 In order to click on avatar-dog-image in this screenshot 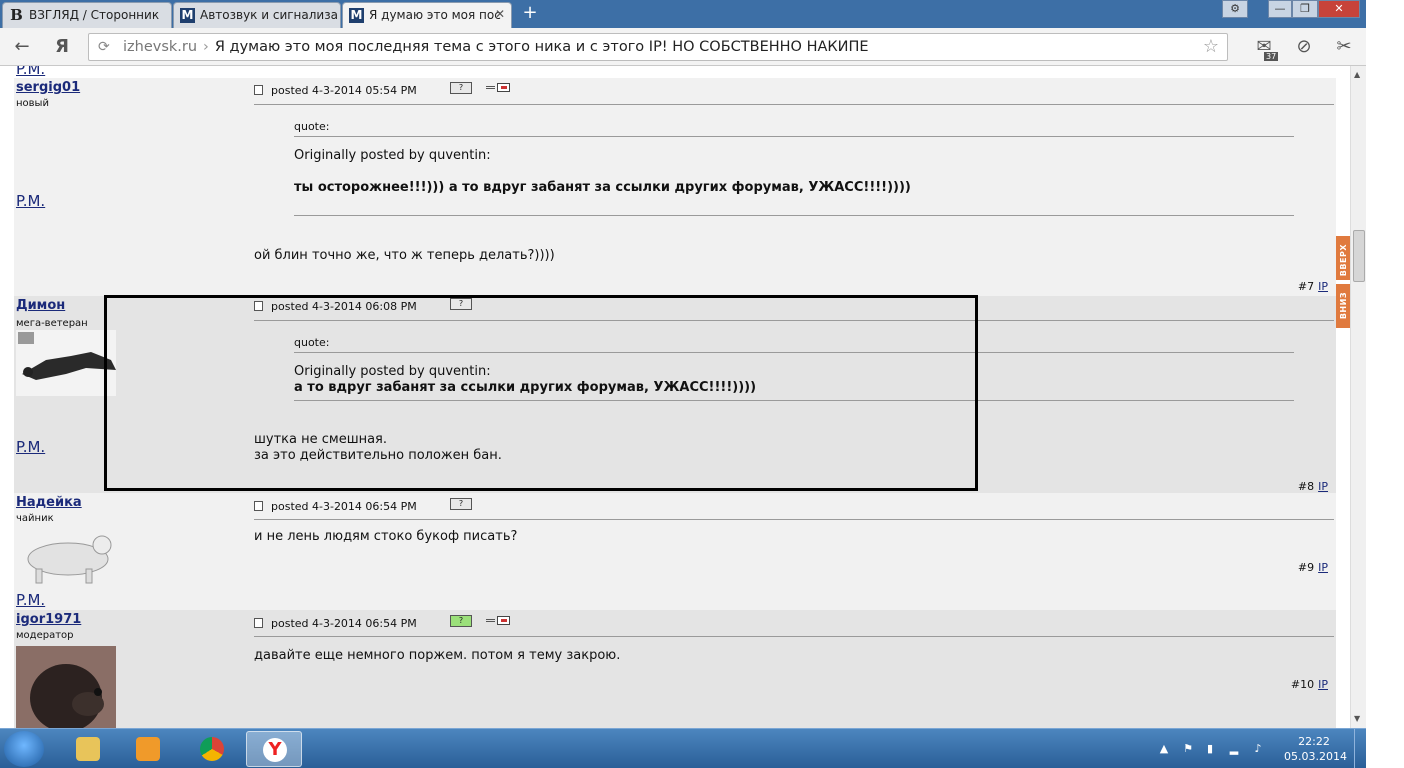, I will do `click(69, 559)`.